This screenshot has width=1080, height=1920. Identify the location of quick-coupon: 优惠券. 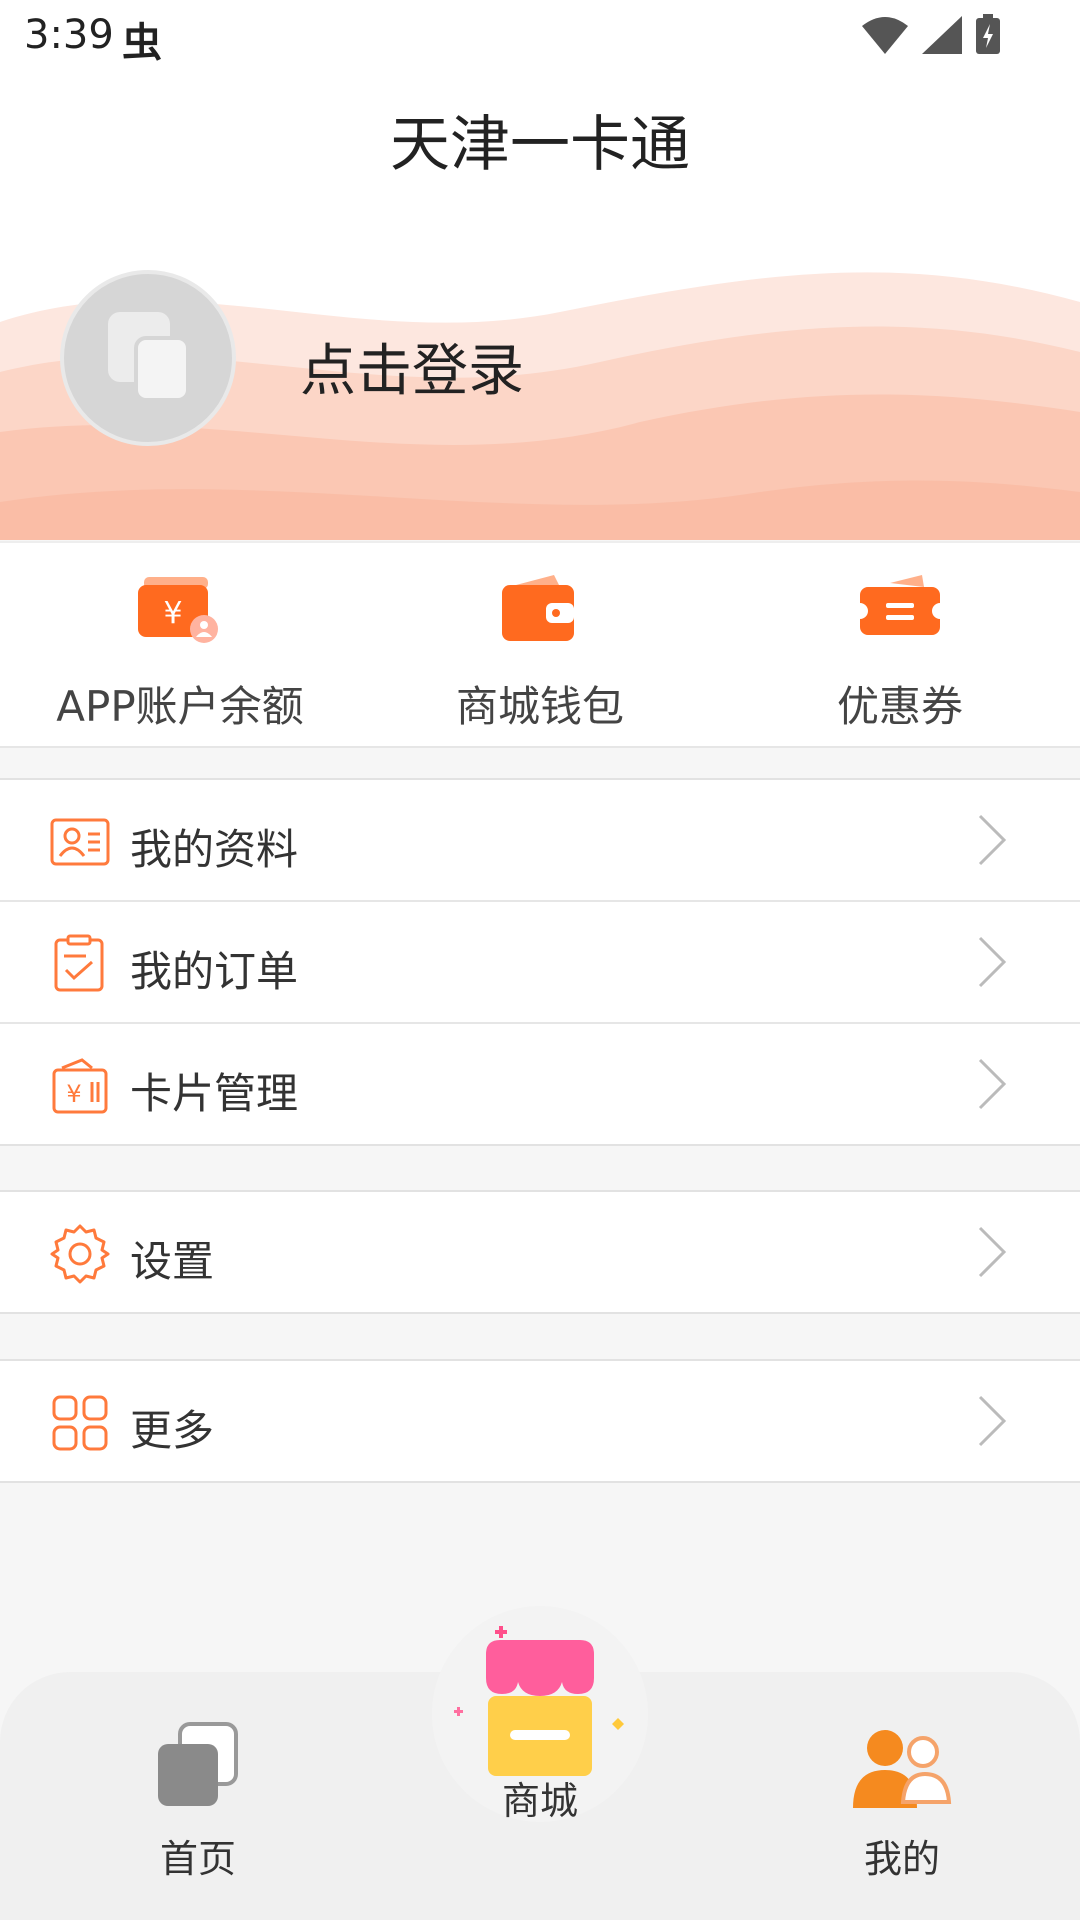
(900, 644).